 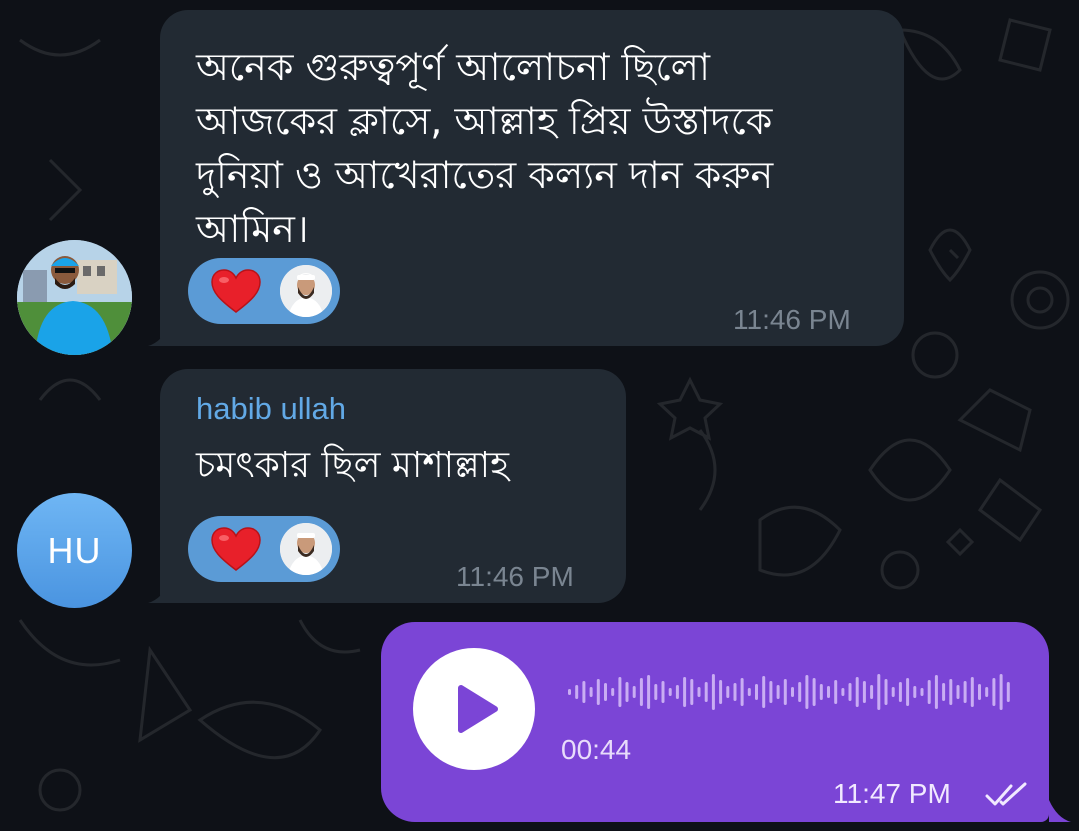 What do you see at coordinates (715, 722) in the screenshot?
I see `voice-message-bubble: 00:44 11:47 PM` at bounding box center [715, 722].